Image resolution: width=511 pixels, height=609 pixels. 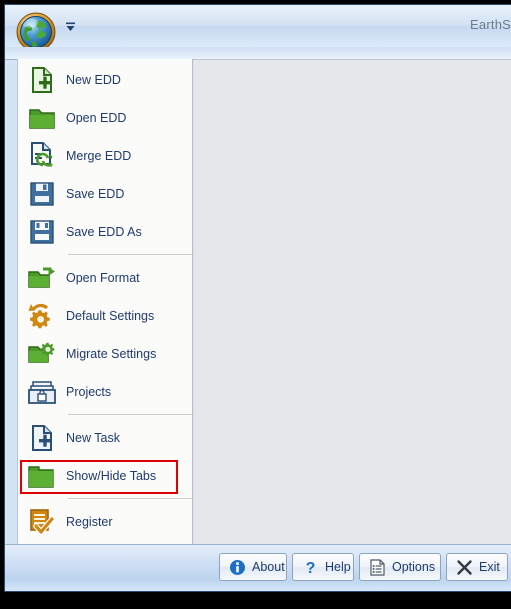 What do you see at coordinates (96, 118) in the screenshot?
I see `menu-item-label: Open EDD` at bounding box center [96, 118].